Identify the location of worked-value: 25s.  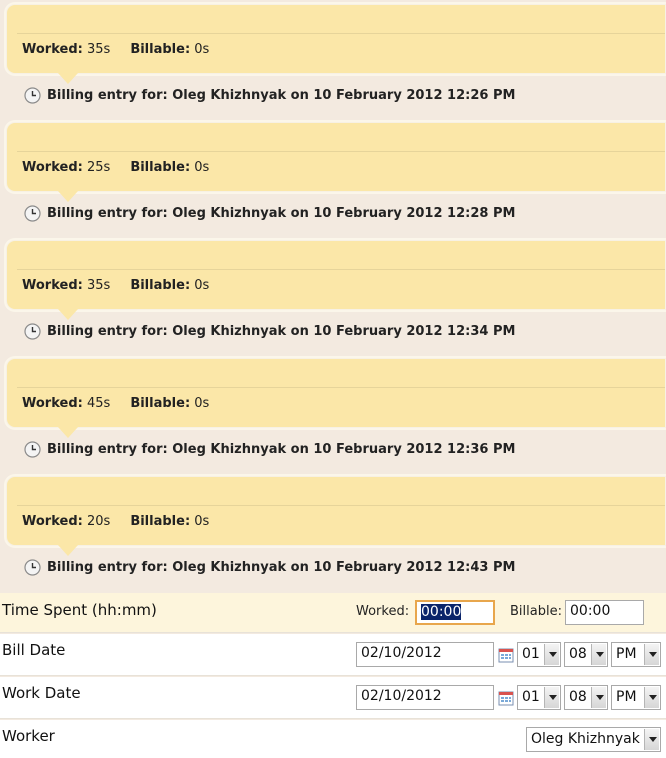
(98, 167).